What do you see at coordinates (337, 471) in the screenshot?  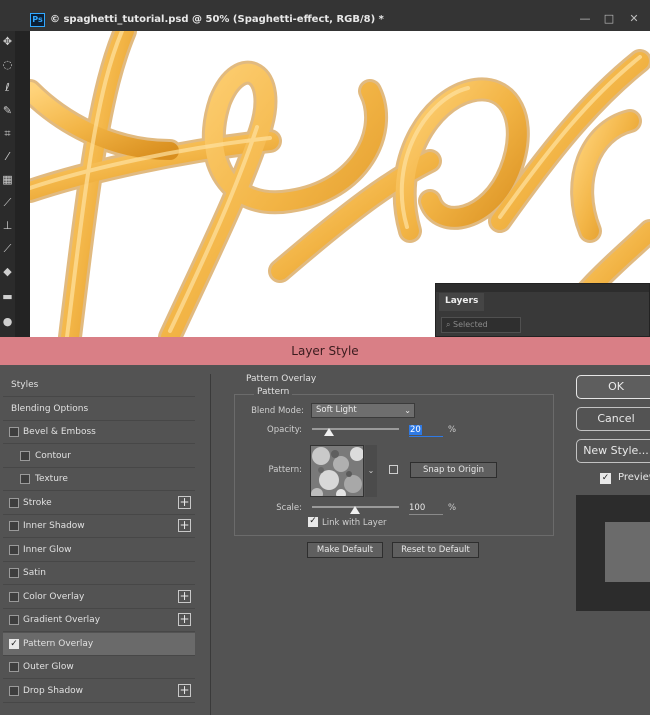 I see `pattern-picker-swatch` at bounding box center [337, 471].